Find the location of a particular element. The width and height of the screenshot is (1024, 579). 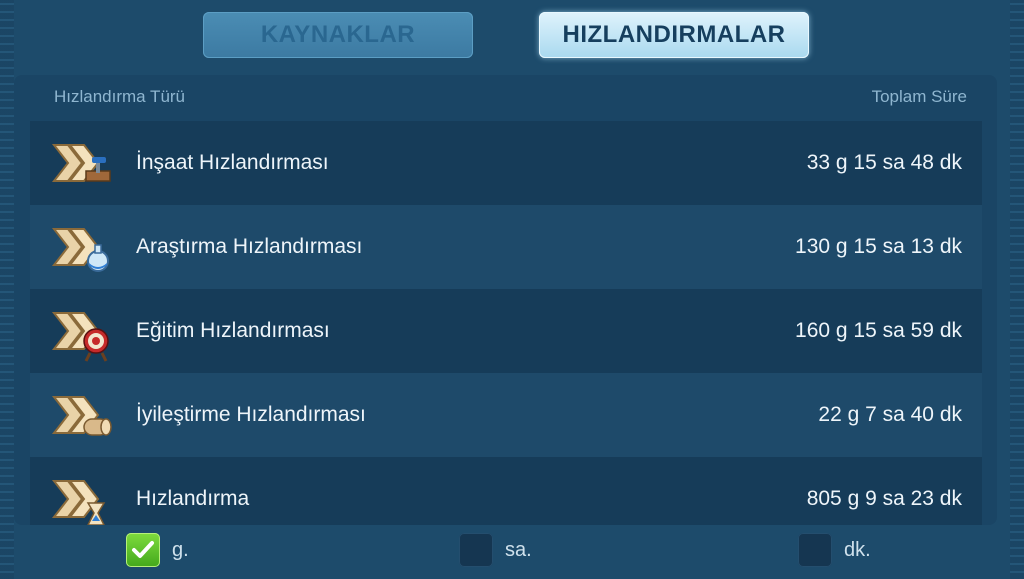

row-label: Hızlandırma is located at coordinates (193, 498).